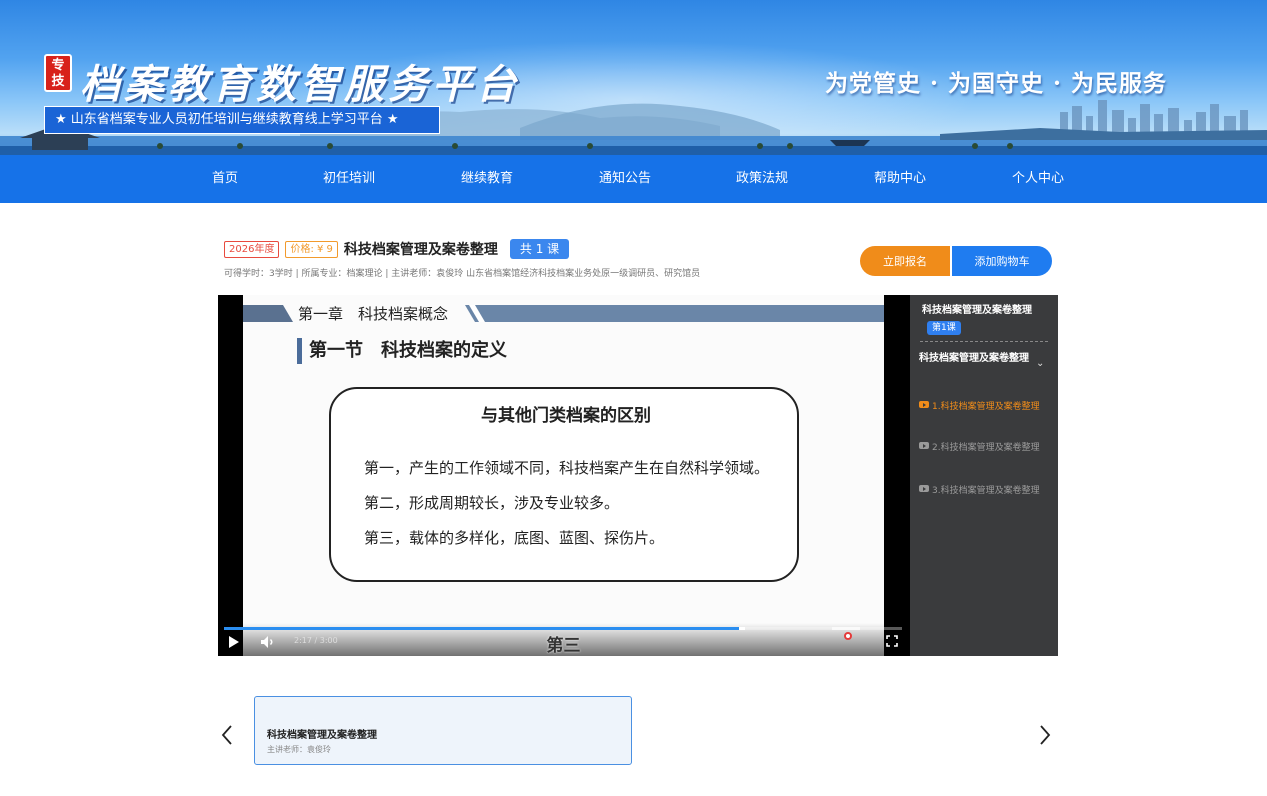  I want to click on subtitle-overlay: 第三, so click(563, 646).